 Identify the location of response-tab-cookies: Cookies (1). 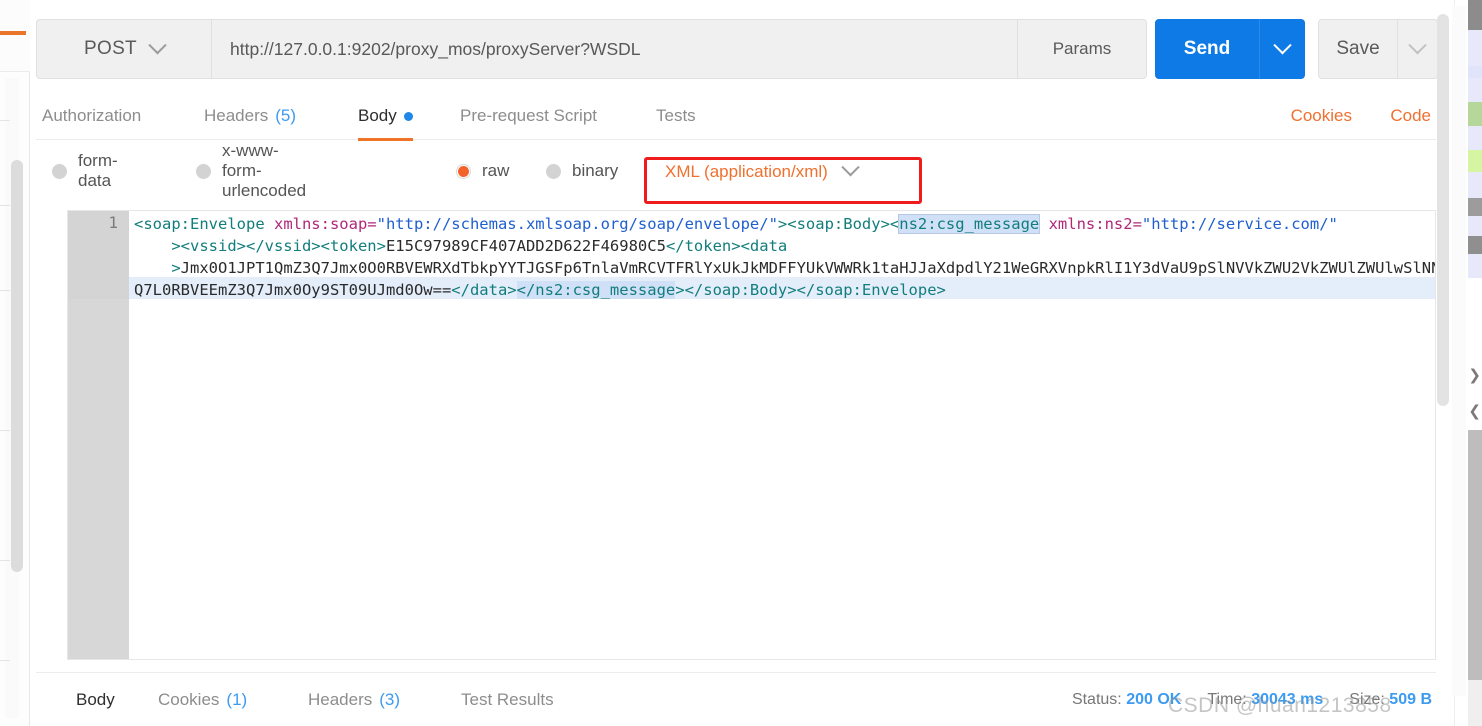
(202, 699).